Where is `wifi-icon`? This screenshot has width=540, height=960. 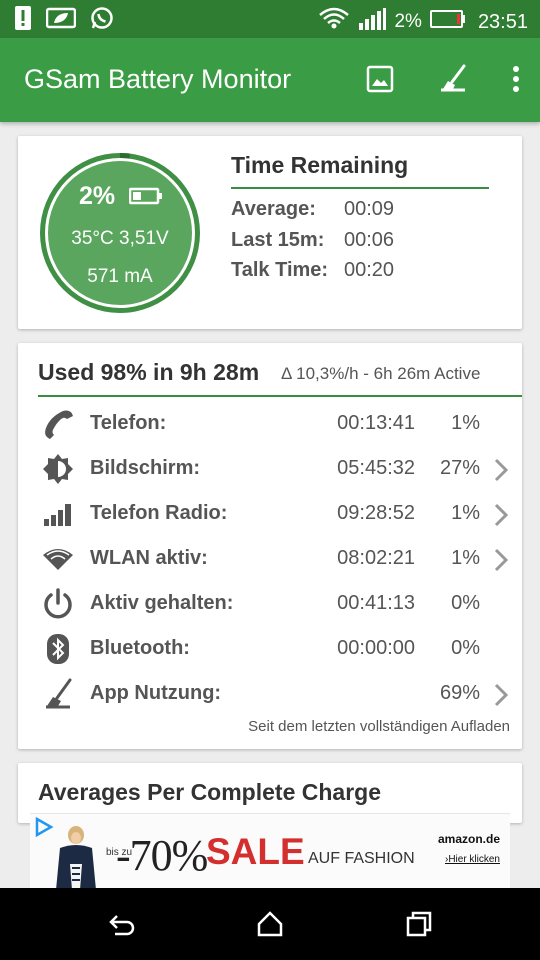 wifi-icon is located at coordinates (58, 559).